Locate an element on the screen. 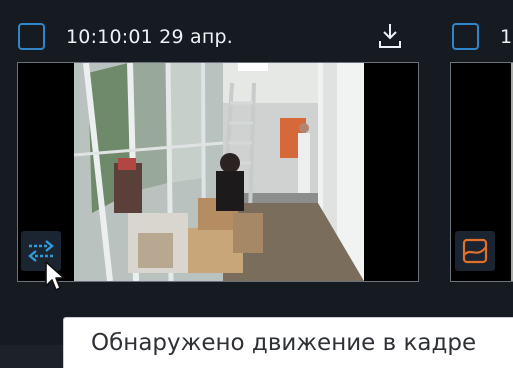  camera-timestamp-1: 10:10:01 29 апр. is located at coordinates (149, 37).